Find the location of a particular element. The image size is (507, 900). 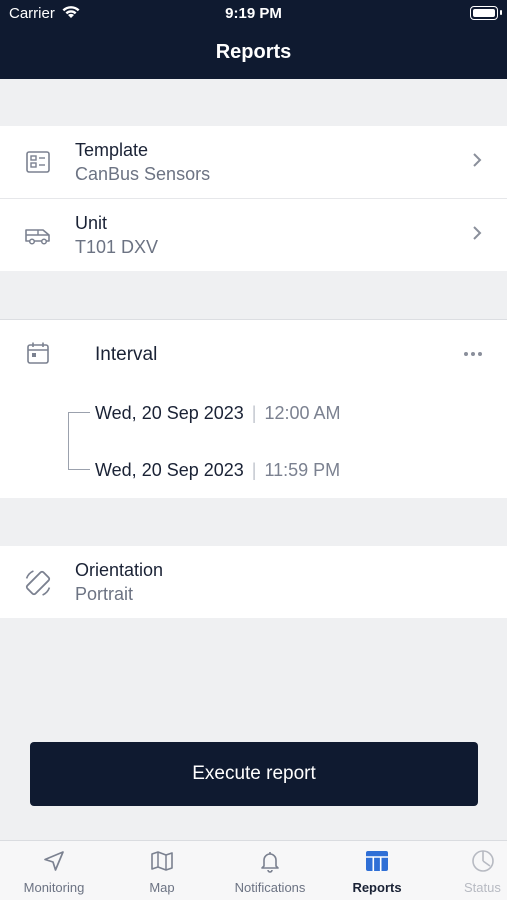

interval-from: Wed, 20 Sep 2023 | 12:00 AM is located at coordinates (218, 413).